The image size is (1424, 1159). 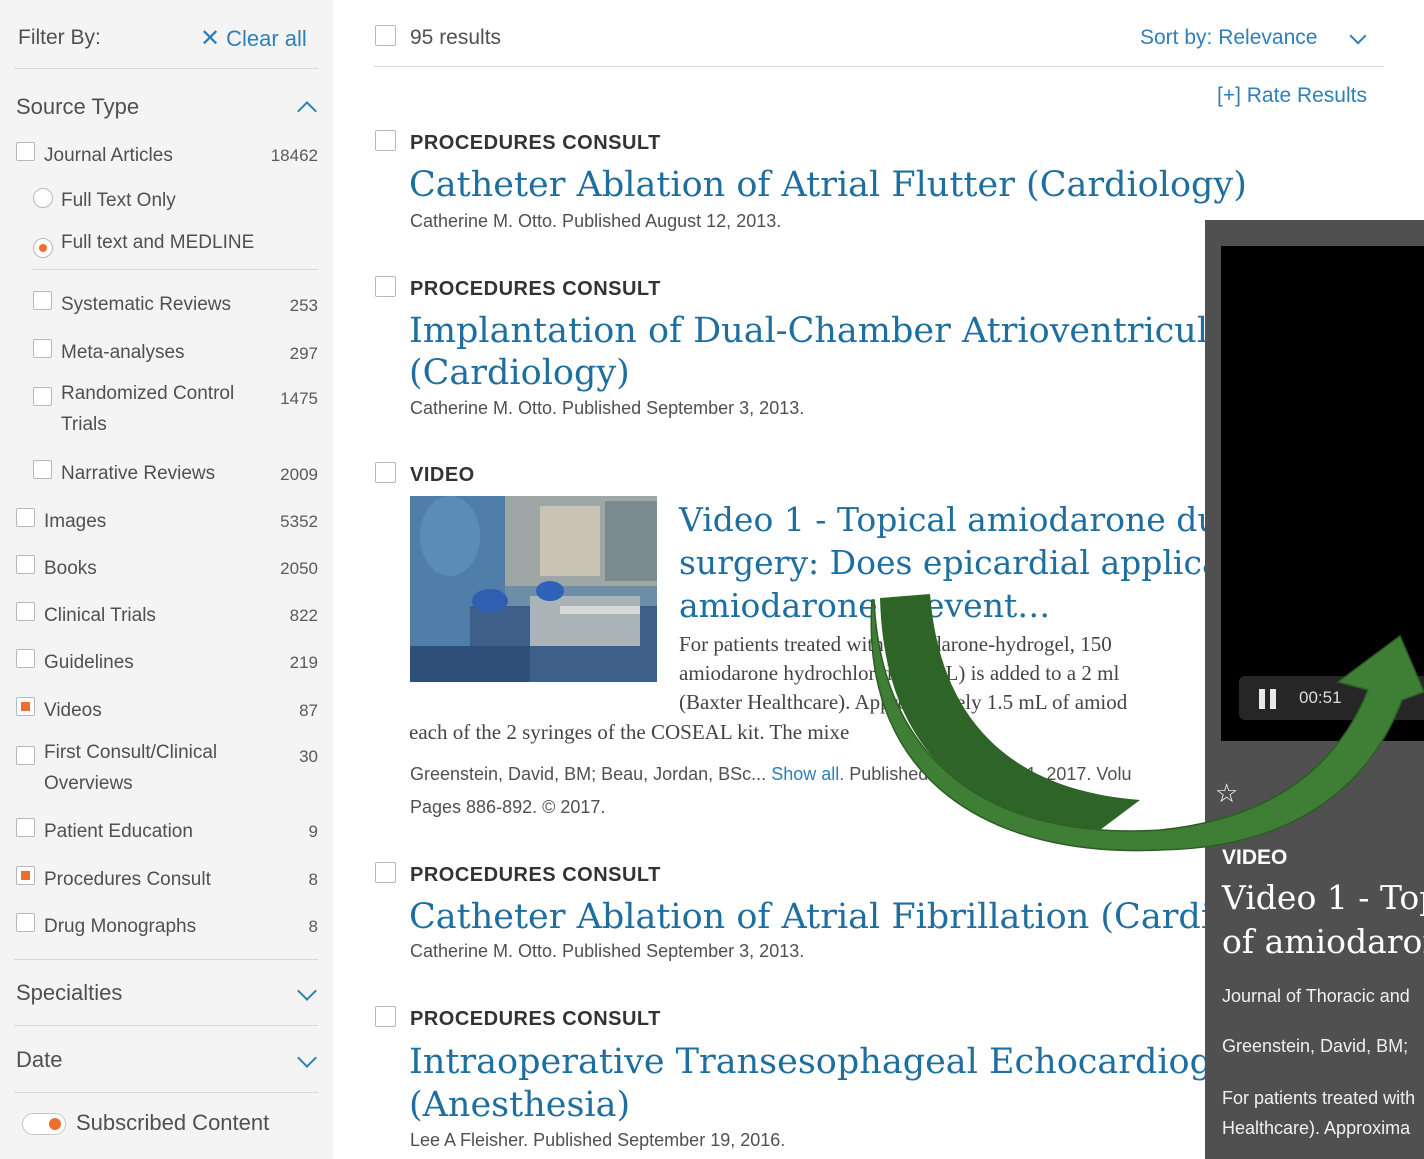 What do you see at coordinates (990, 774) in the screenshot?
I see `published: Published September 1, 2017. Volu` at bounding box center [990, 774].